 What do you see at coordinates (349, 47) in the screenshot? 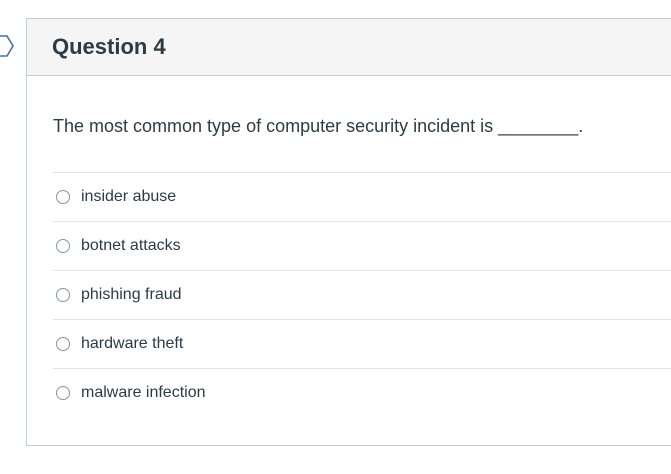
I see `question-header: Question 4` at bounding box center [349, 47].